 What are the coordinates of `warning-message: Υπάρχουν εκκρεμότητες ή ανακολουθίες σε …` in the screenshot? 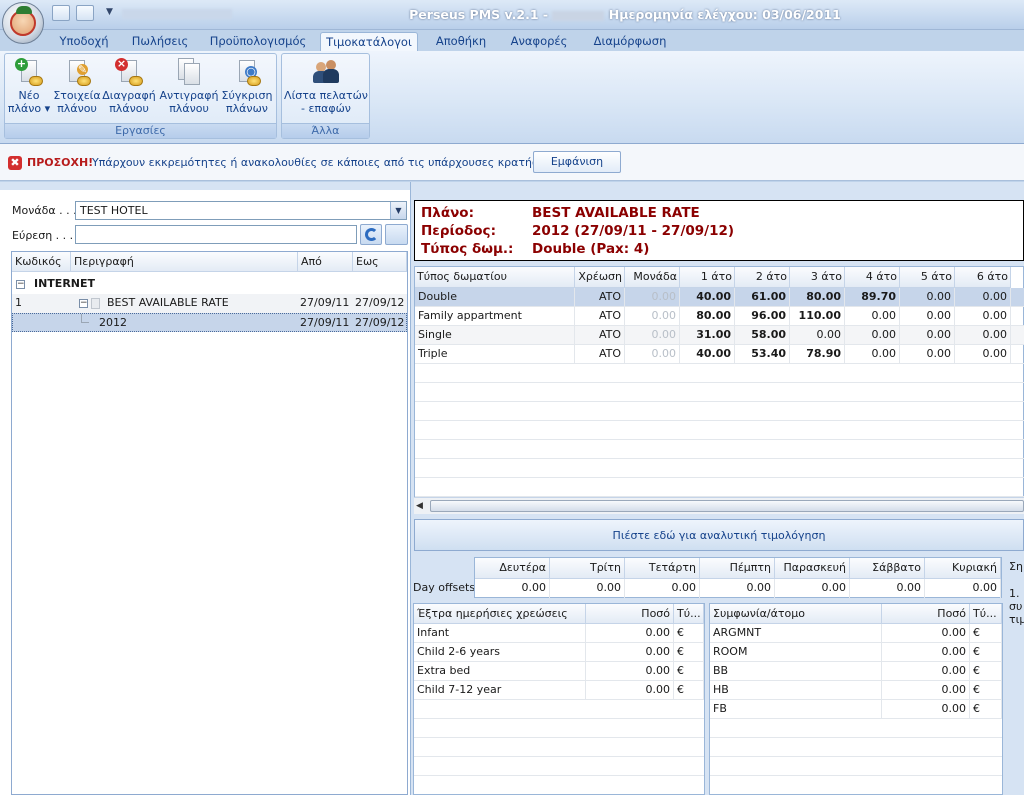 It's located at (325, 162).